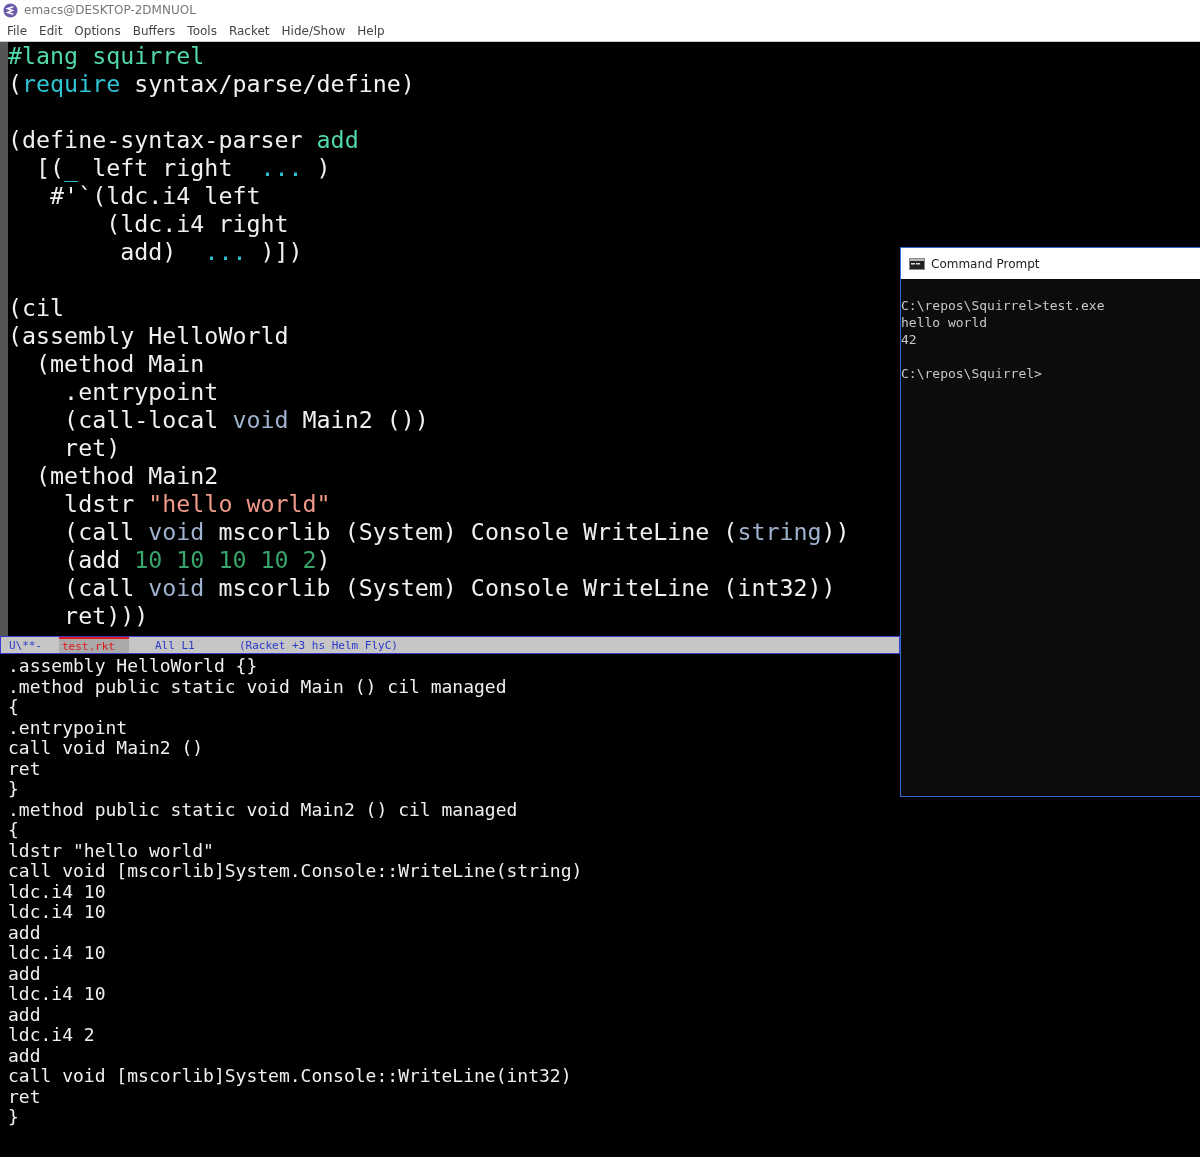 Image resolution: width=1200 pixels, height=1157 pixels. Describe the element at coordinates (202, 30) in the screenshot. I see `menu-item: Tools` at that location.